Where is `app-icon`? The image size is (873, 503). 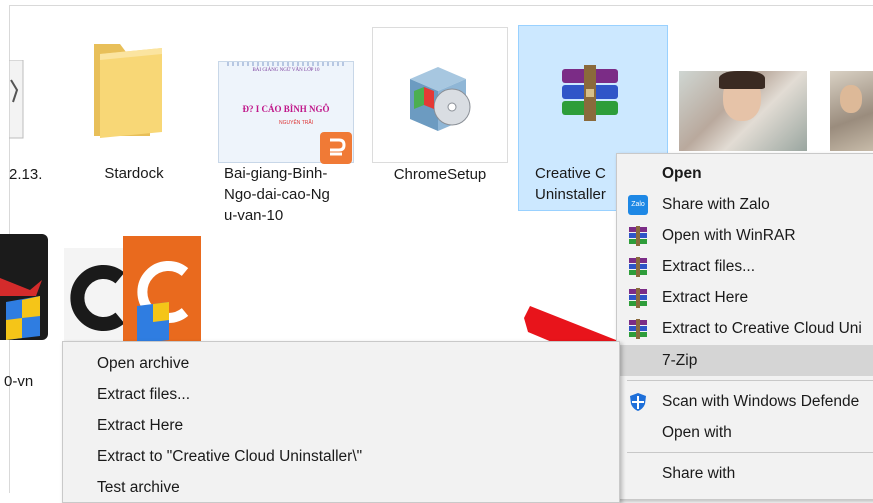 app-icon is located at coordinates (24, 287).